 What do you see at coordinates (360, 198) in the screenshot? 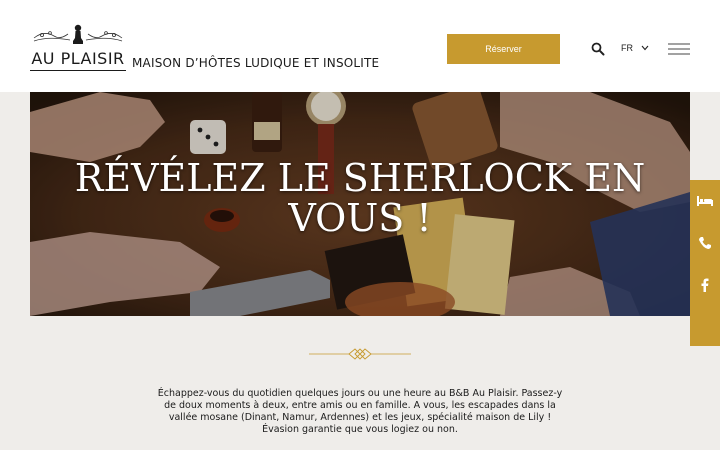
I see `hero-title: RÉVÉLEZ LE SHERLOCK EN VOUS !` at bounding box center [360, 198].